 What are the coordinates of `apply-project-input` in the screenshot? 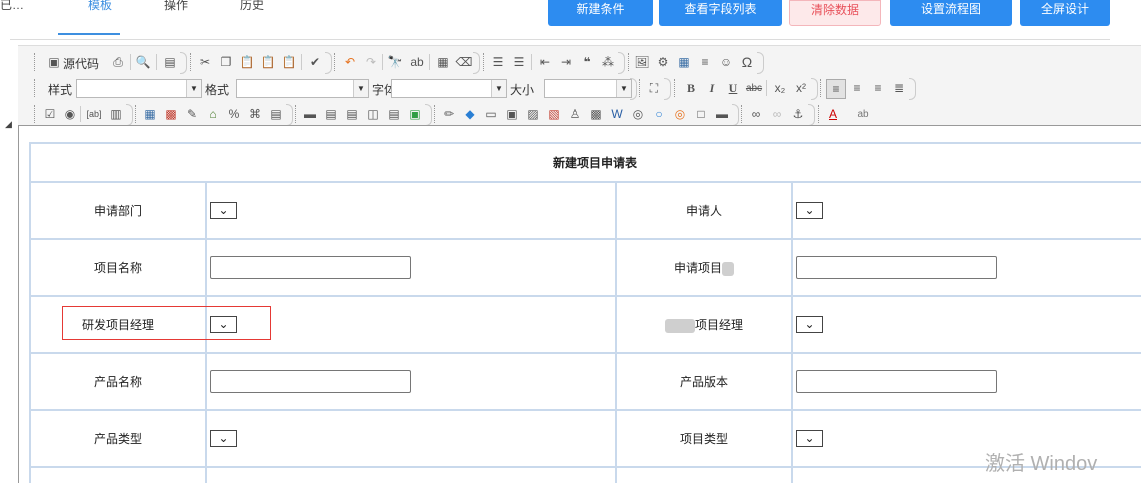 It's located at (896, 267).